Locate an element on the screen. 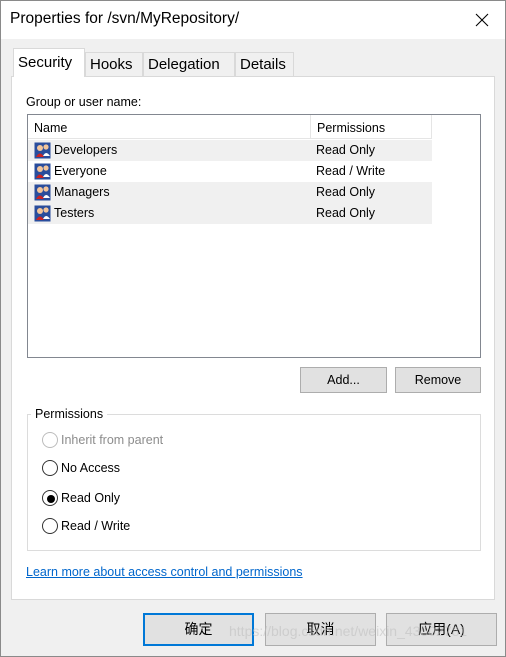  ok-button: 确定 is located at coordinates (198, 629).